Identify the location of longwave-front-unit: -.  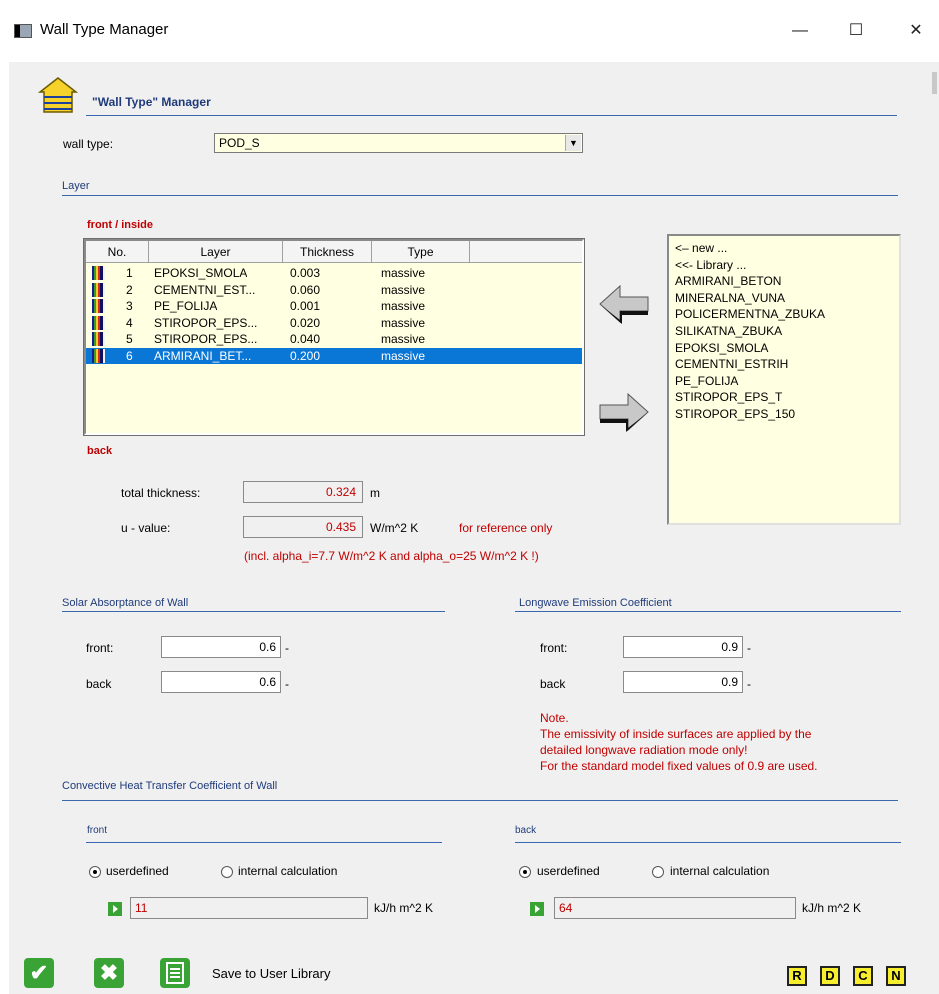
(749, 648).